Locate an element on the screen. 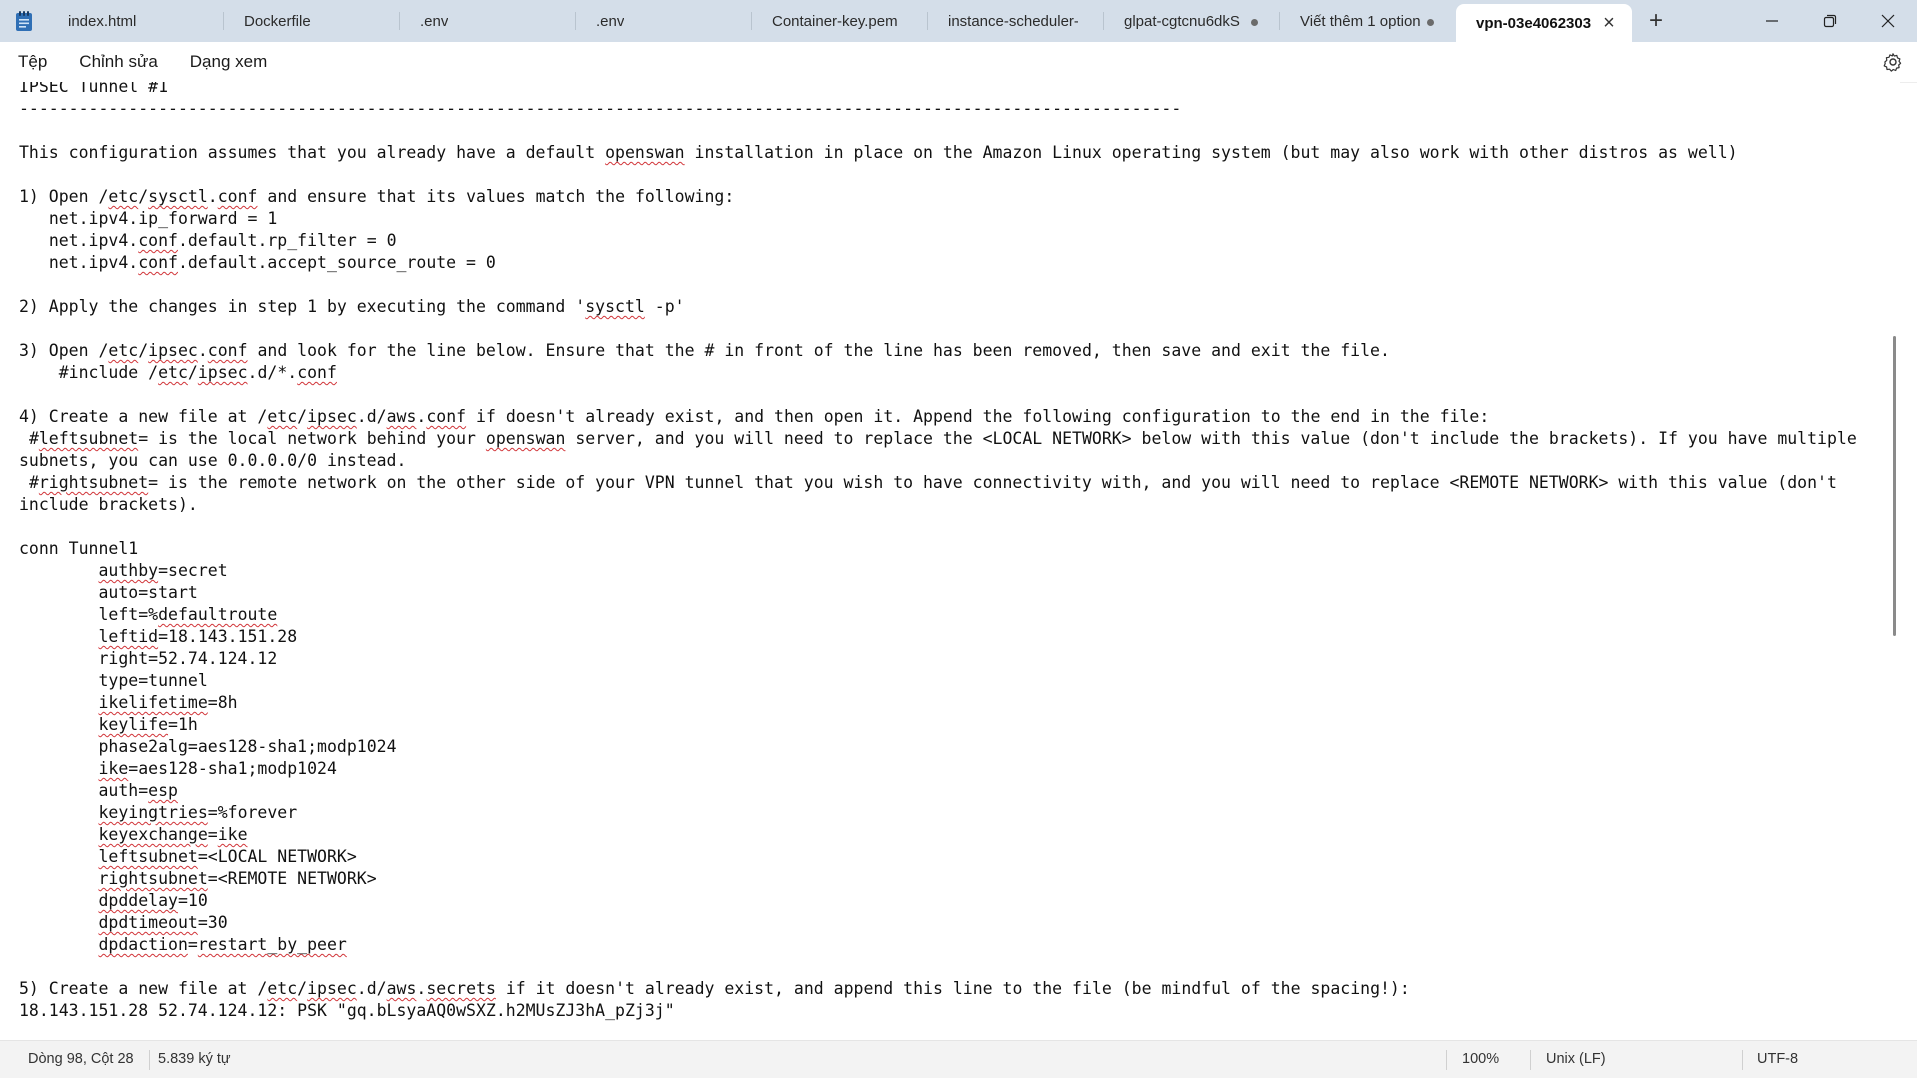 The width and height of the screenshot is (1917, 1078). window-controls is located at coordinates (1830, 21).